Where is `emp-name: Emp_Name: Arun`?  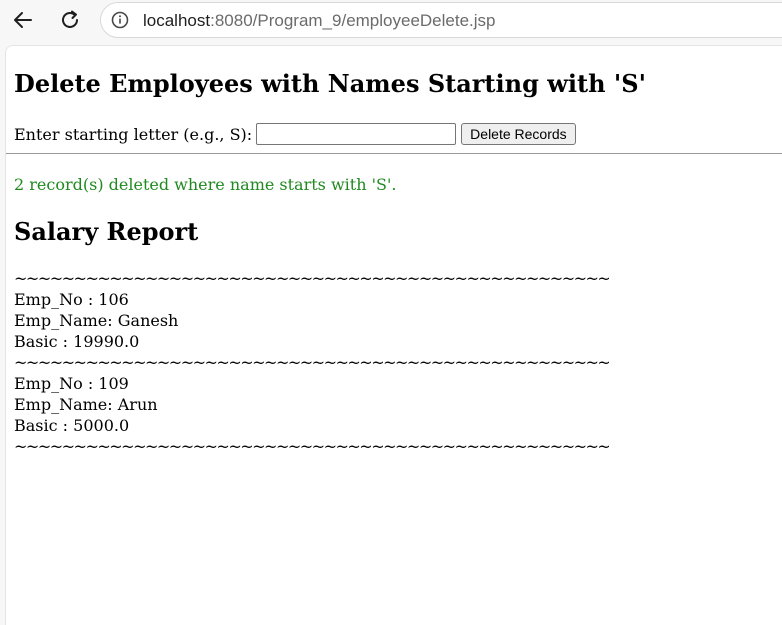 emp-name: Emp_Name: Arun is located at coordinates (86, 404).